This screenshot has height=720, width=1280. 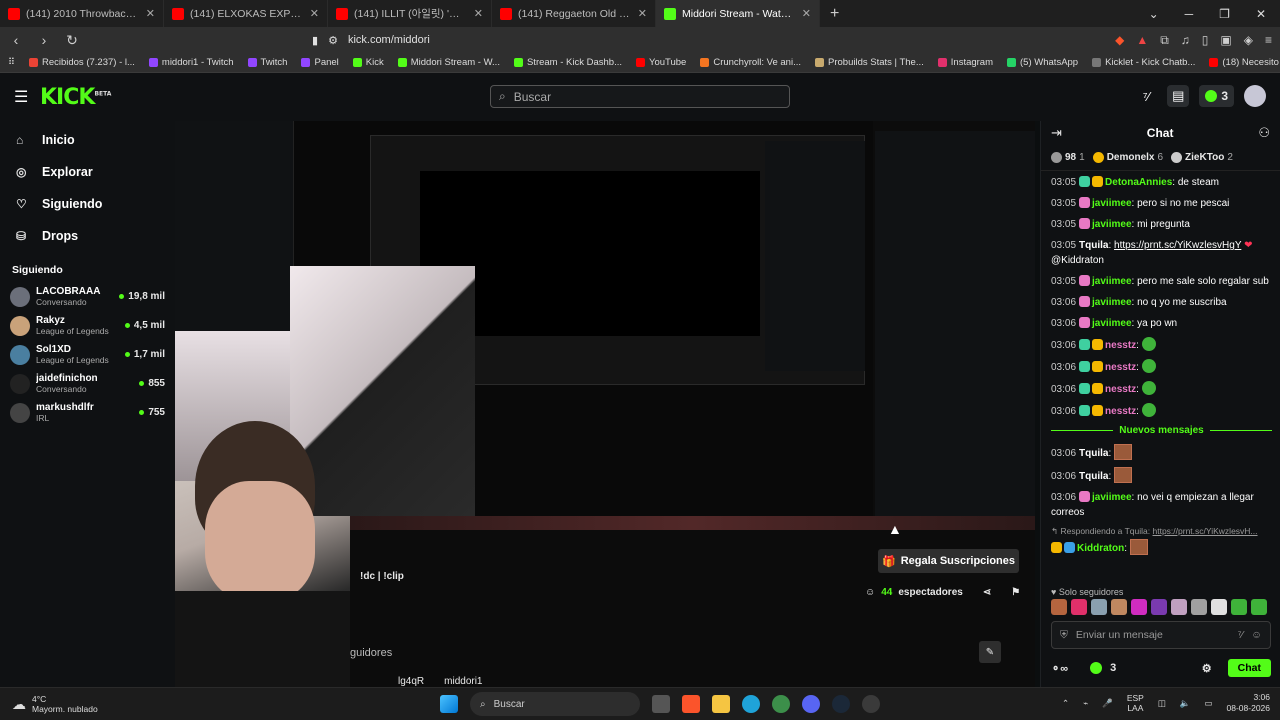 What do you see at coordinates (246, 13) in the screenshot?
I see `browser-tab: (141) ELXOKAS EXPLOTA contra su E... ✕` at bounding box center [246, 13].